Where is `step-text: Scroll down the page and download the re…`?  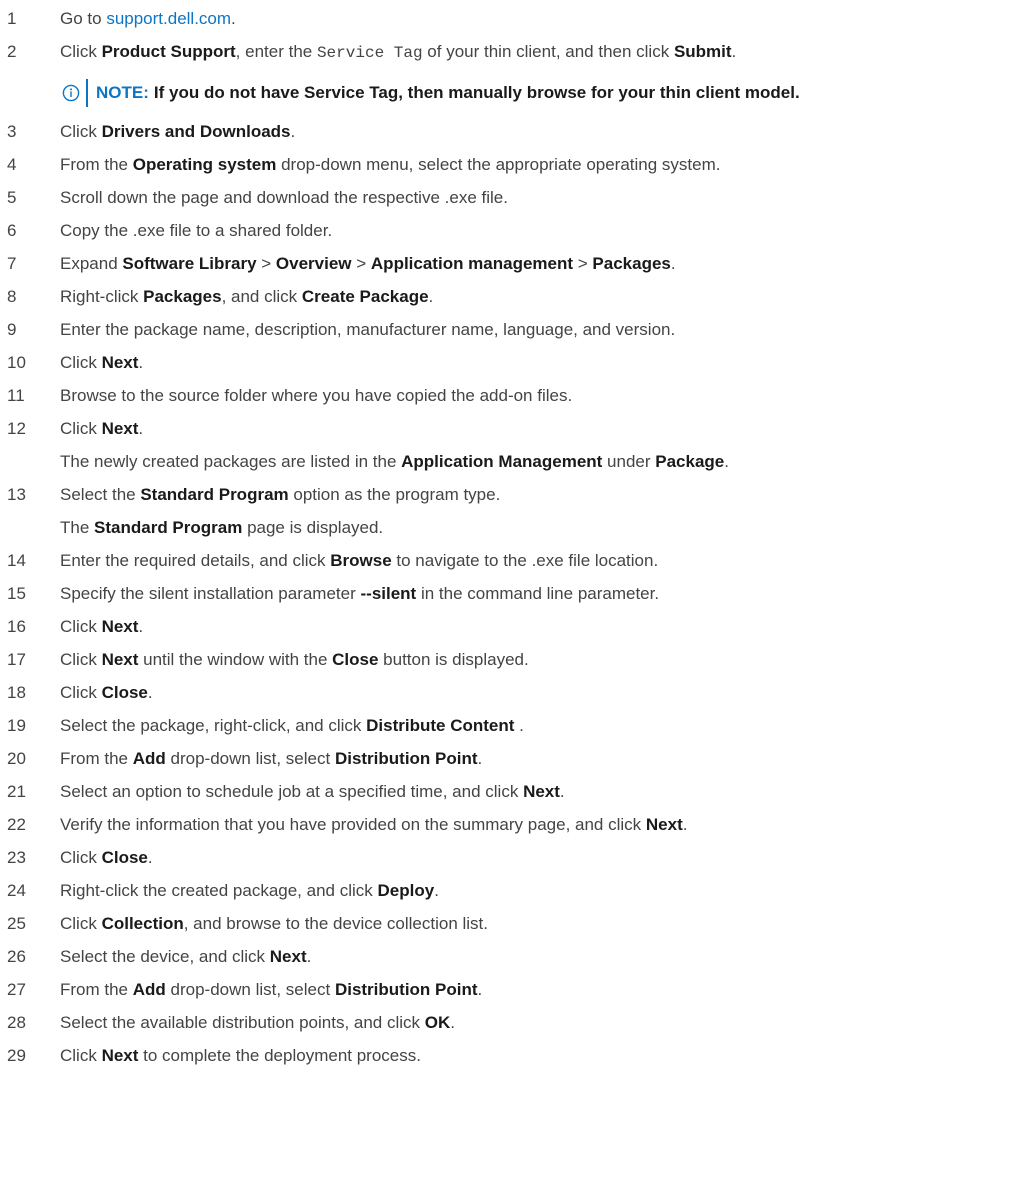
step-text: Scroll down the page and download the re… is located at coordinates (284, 197).